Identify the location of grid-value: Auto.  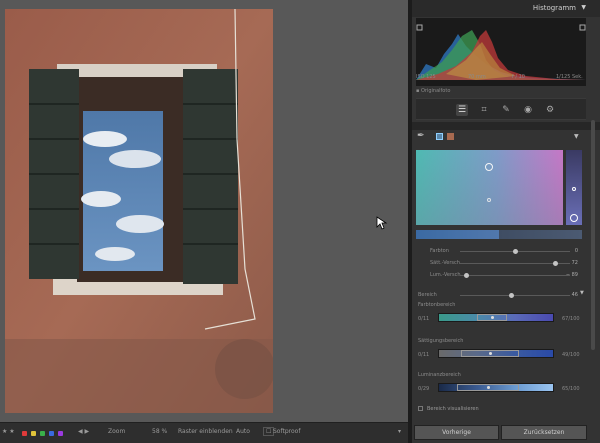
(243, 431).